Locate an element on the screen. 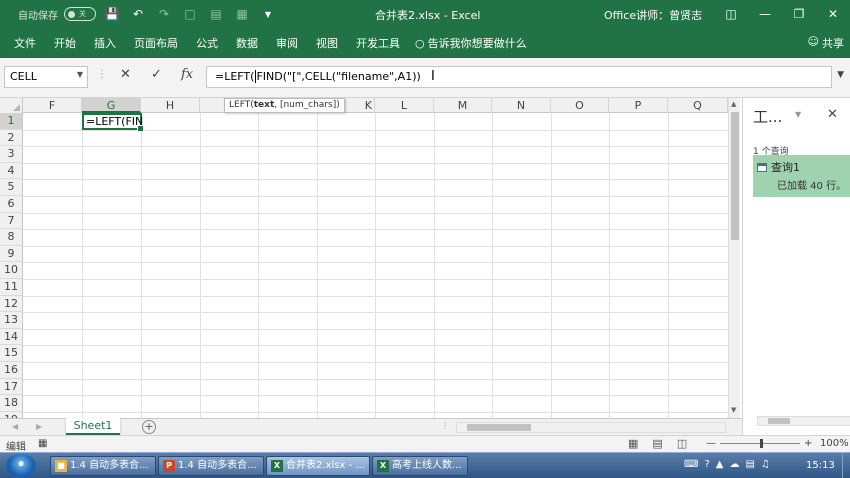  clock: 15:13 is located at coordinates (820, 465).